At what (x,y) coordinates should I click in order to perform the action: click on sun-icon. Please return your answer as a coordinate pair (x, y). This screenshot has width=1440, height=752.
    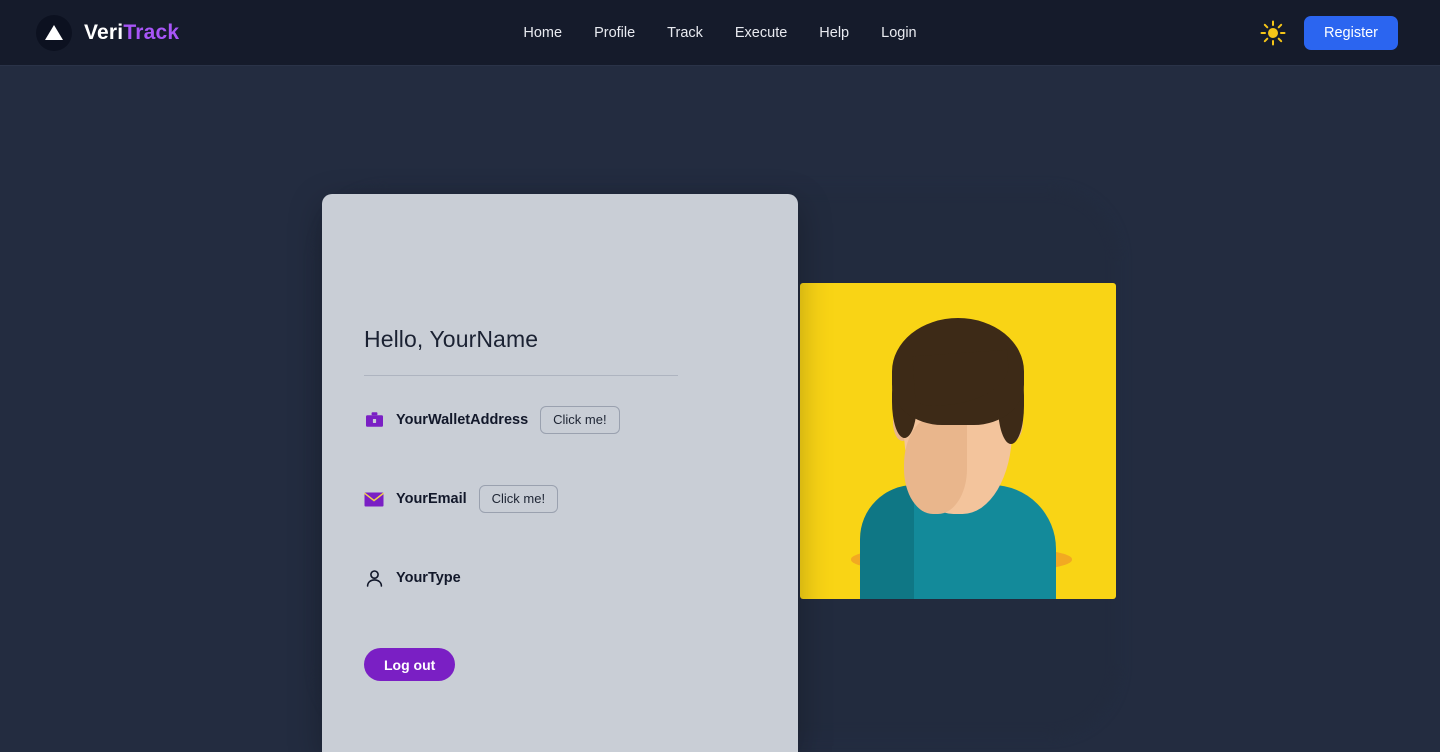
    Looking at the image, I should click on (1273, 33).